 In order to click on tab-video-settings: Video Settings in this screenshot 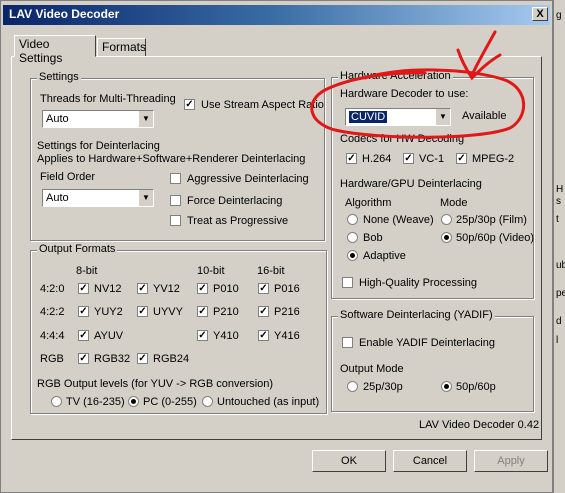, I will do `click(55, 50)`.